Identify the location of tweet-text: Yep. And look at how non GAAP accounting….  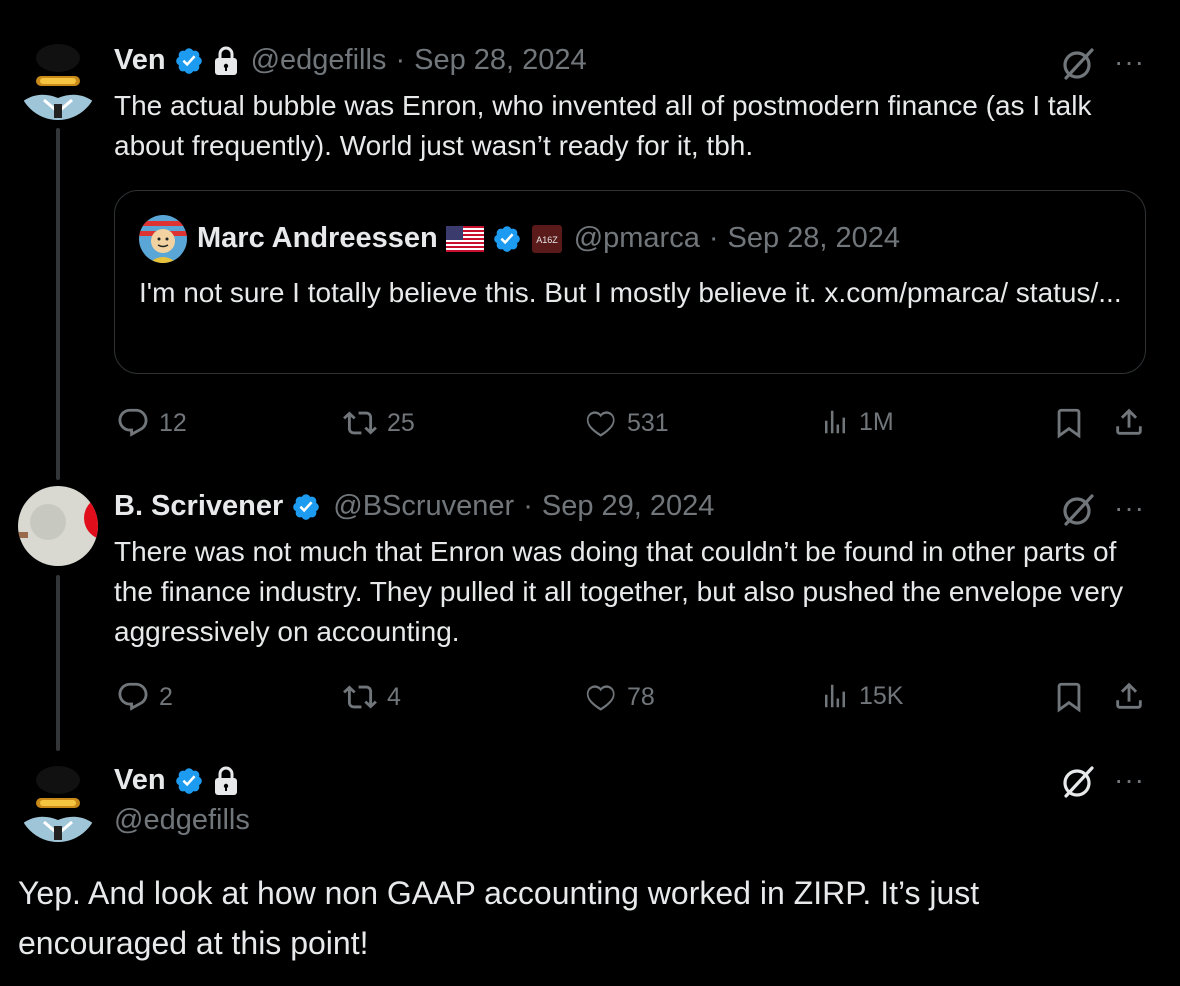
(499, 918).